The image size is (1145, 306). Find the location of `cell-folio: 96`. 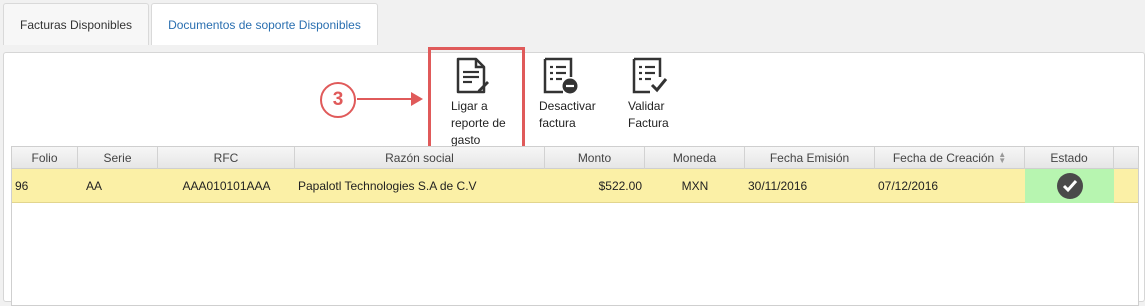

cell-folio: 96 is located at coordinates (22, 186).